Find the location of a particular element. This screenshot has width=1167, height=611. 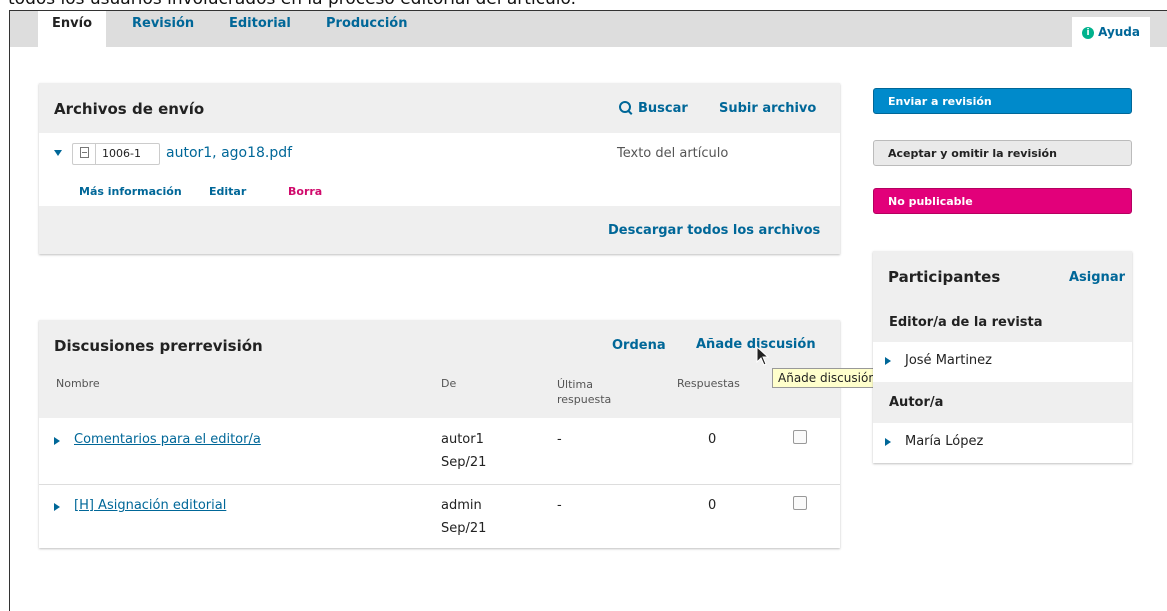

upload-file-button: Subir archivo is located at coordinates (767, 108).